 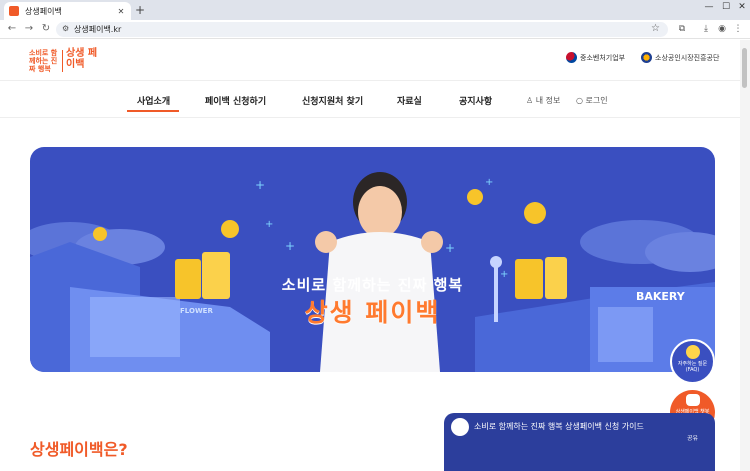 I want to click on hero-slogan: 소비로 함께하는 진짜 행복, so click(x=372, y=285).